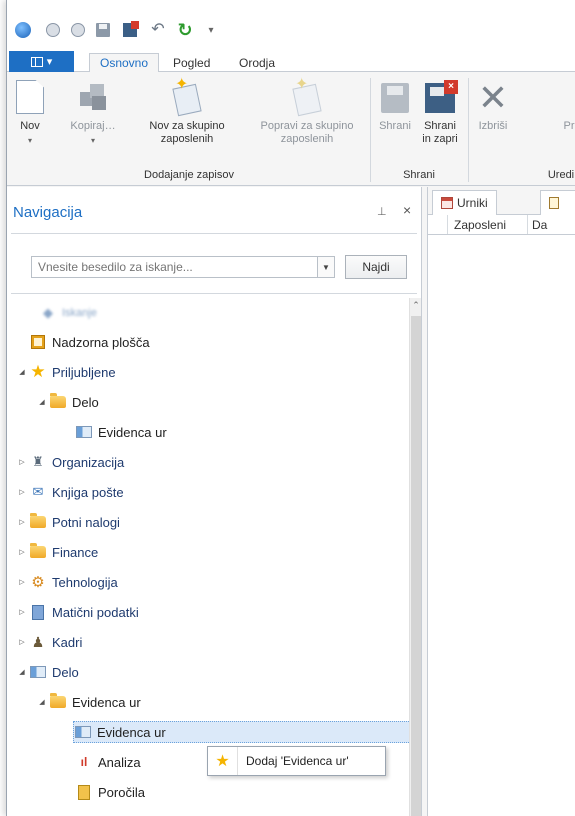  I want to click on tree-item-label: Potni nalogi, so click(86, 522).